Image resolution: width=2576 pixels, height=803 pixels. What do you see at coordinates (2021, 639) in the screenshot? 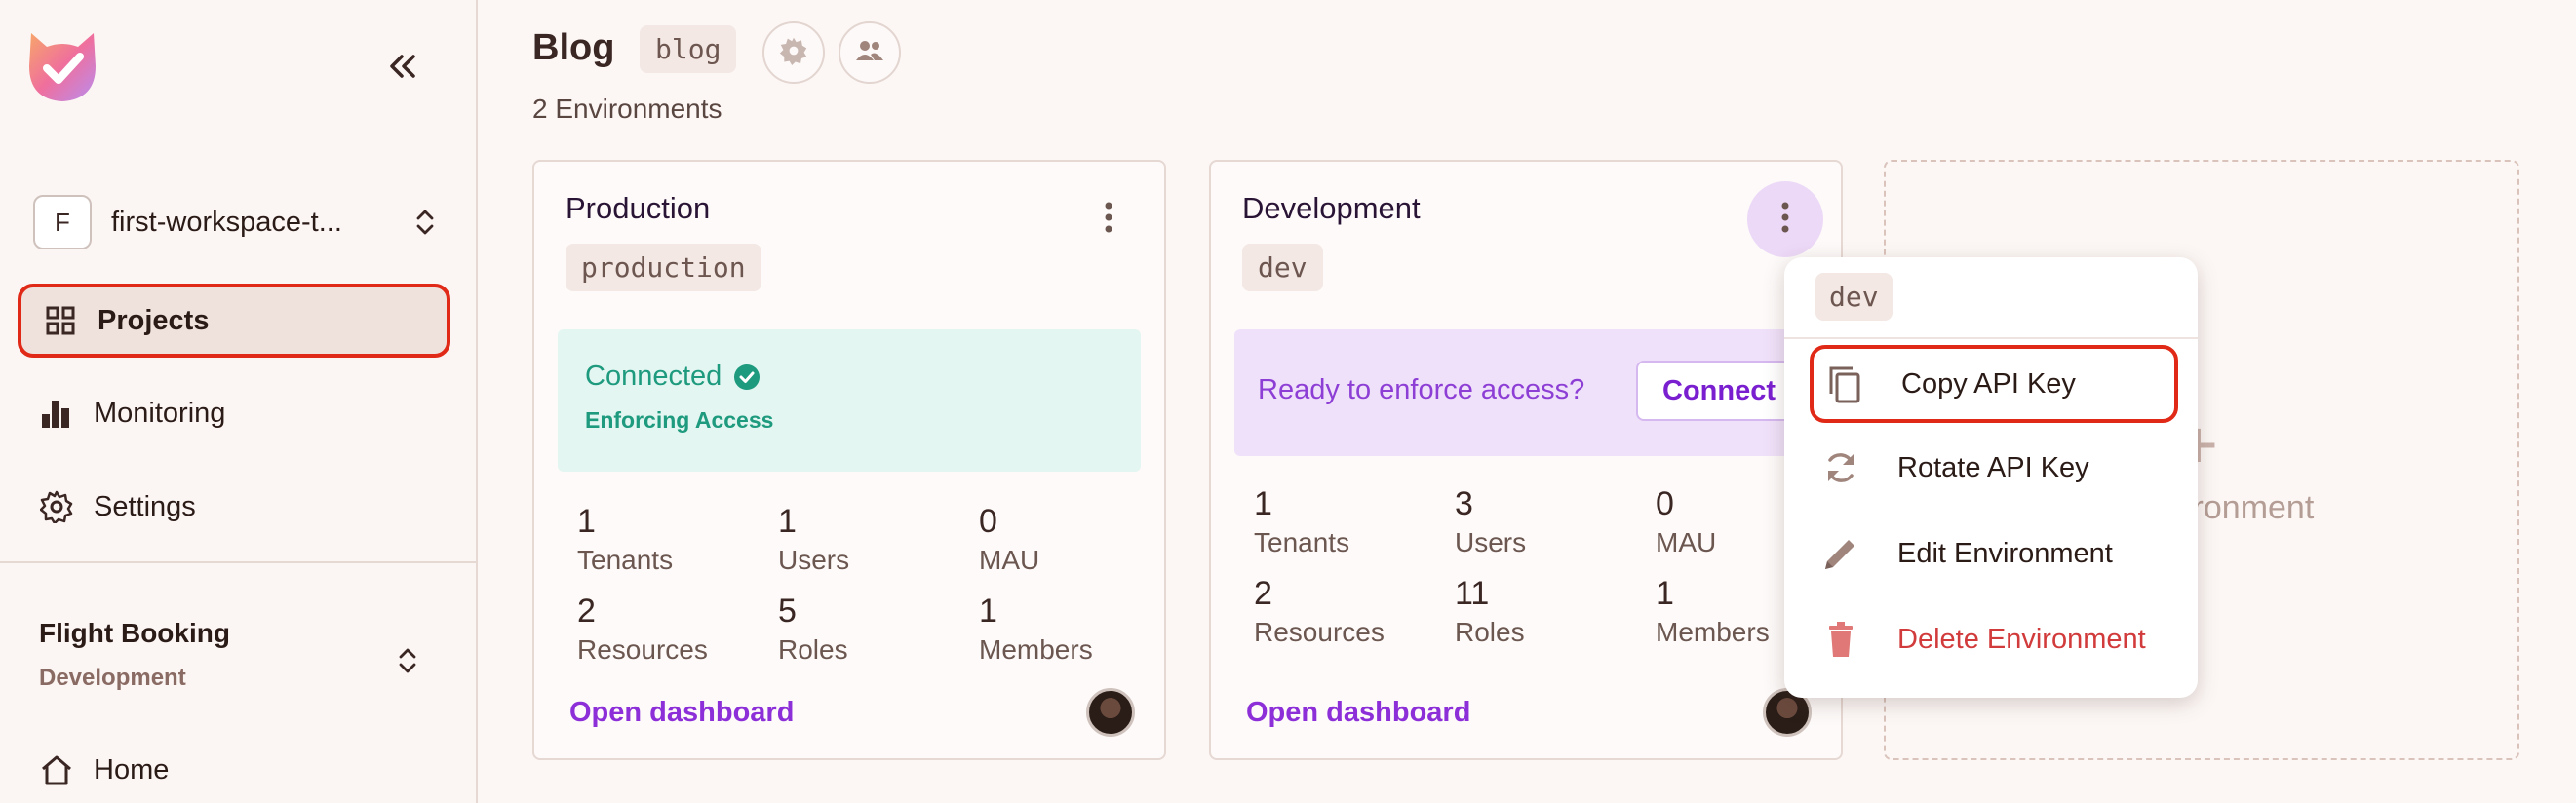
I see `menu-item-label: Delete Environment` at bounding box center [2021, 639].